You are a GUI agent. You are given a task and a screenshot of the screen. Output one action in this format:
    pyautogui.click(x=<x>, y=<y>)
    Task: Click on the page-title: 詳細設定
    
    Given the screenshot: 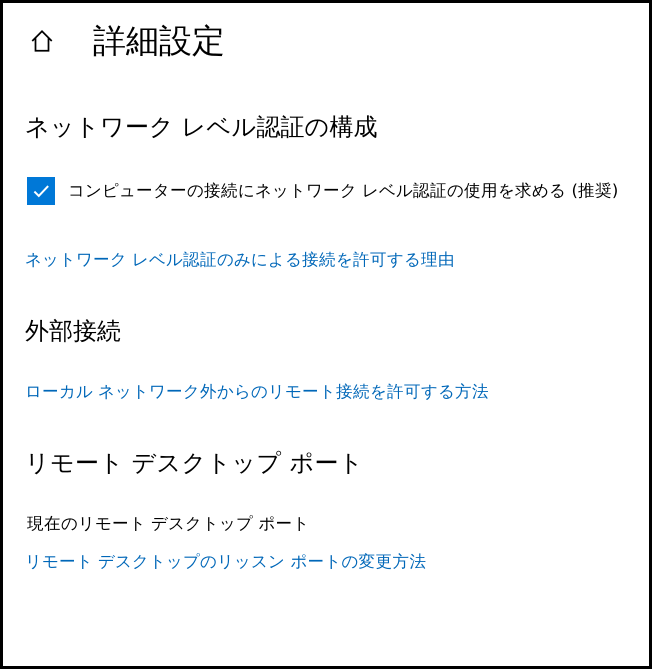 What is the action you would take?
    pyautogui.click(x=159, y=41)
    